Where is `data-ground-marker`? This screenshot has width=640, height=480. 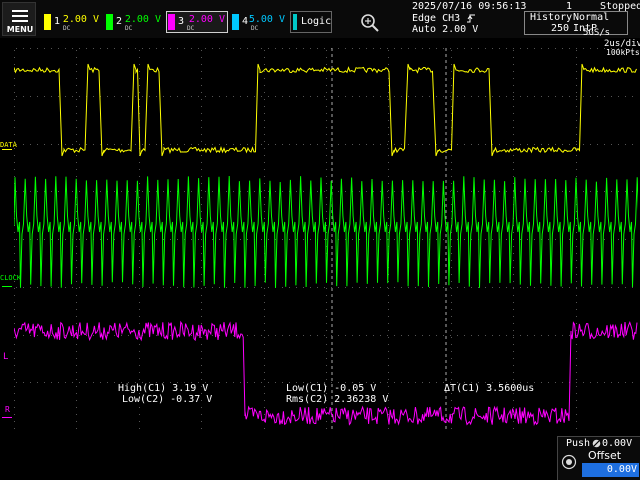 data-ground-marker is located at coordinates (7, 149).